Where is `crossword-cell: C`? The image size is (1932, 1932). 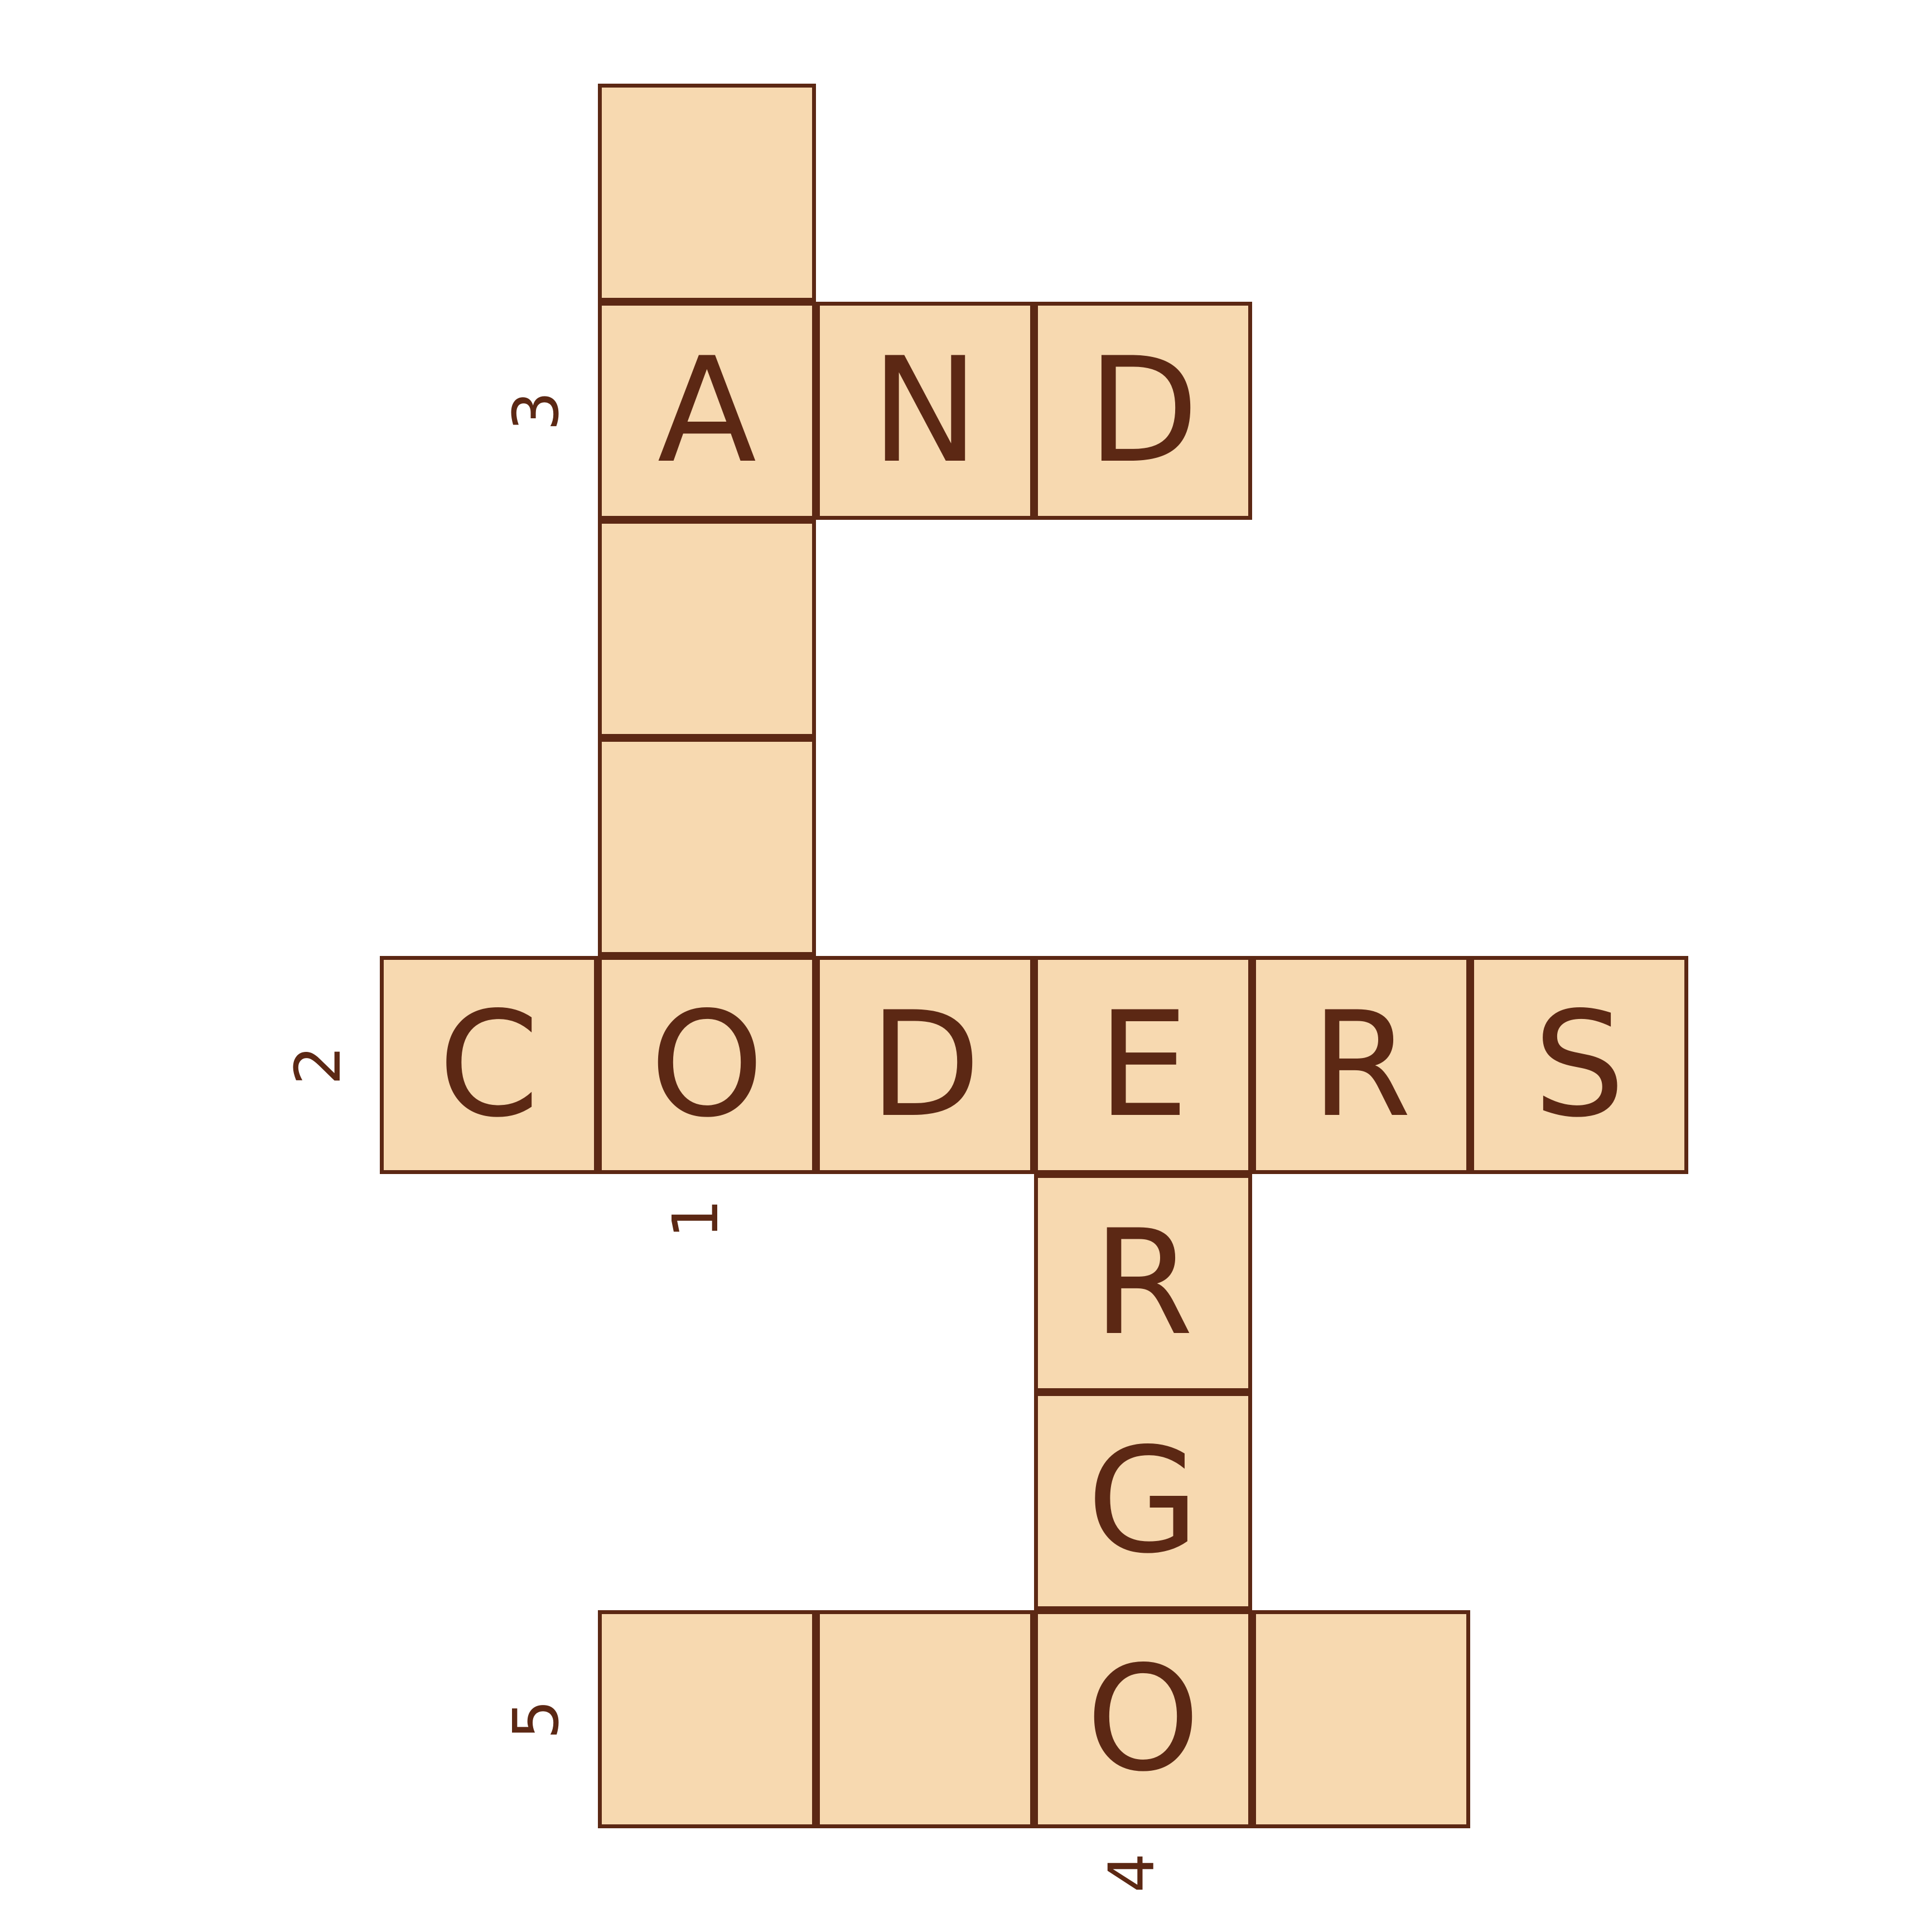 crossword-cell: C is located at coordinates (489, 1065).